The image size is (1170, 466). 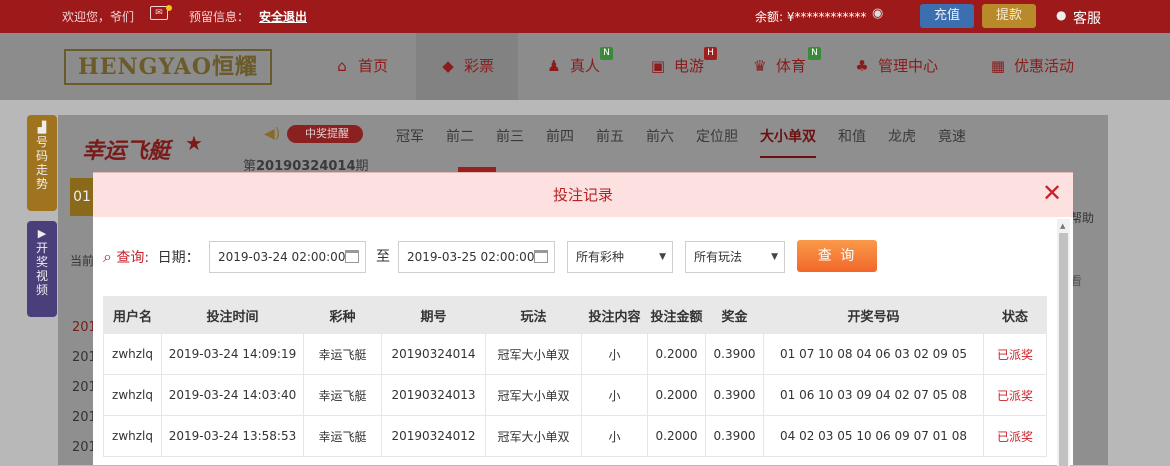 What do you see at coordinates (902, 136) in the screenshot?
I see `tab-dragon-tiger: 龙虎` at bounding box center [902, 136].